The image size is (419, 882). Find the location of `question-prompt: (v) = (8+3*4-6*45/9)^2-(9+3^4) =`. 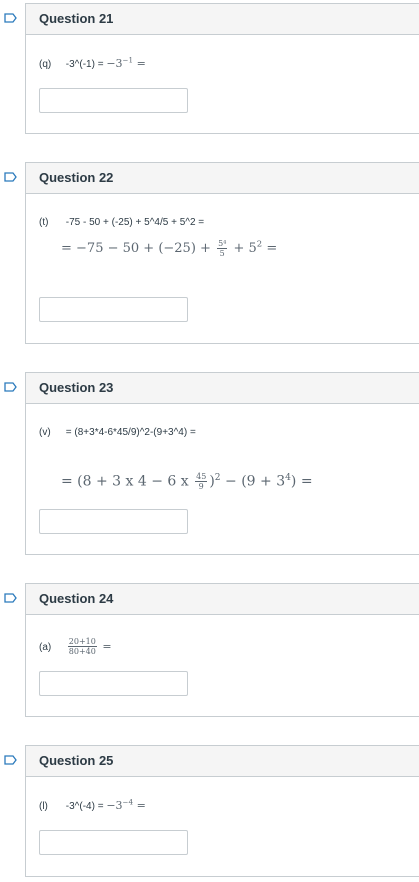

question-prompt: (v) = (8+3*4-6*45/9)^2-(9+3^4) = is located at coordinates (117, 433).